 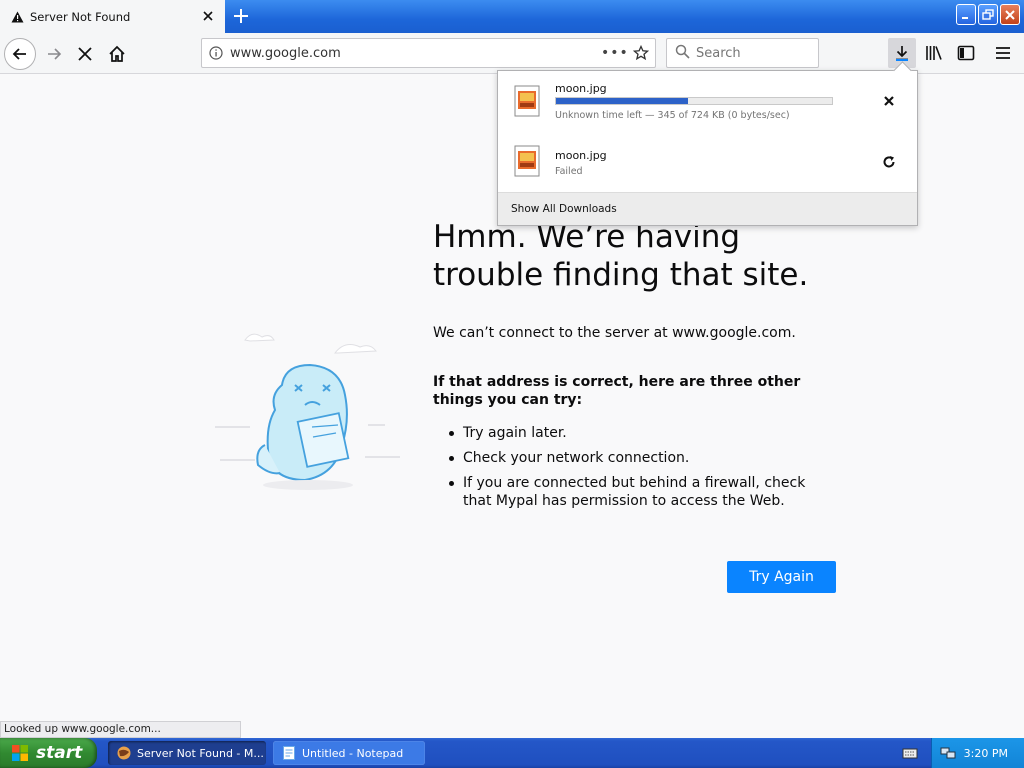 I want to click on home-button, so click(x=117, y=54).